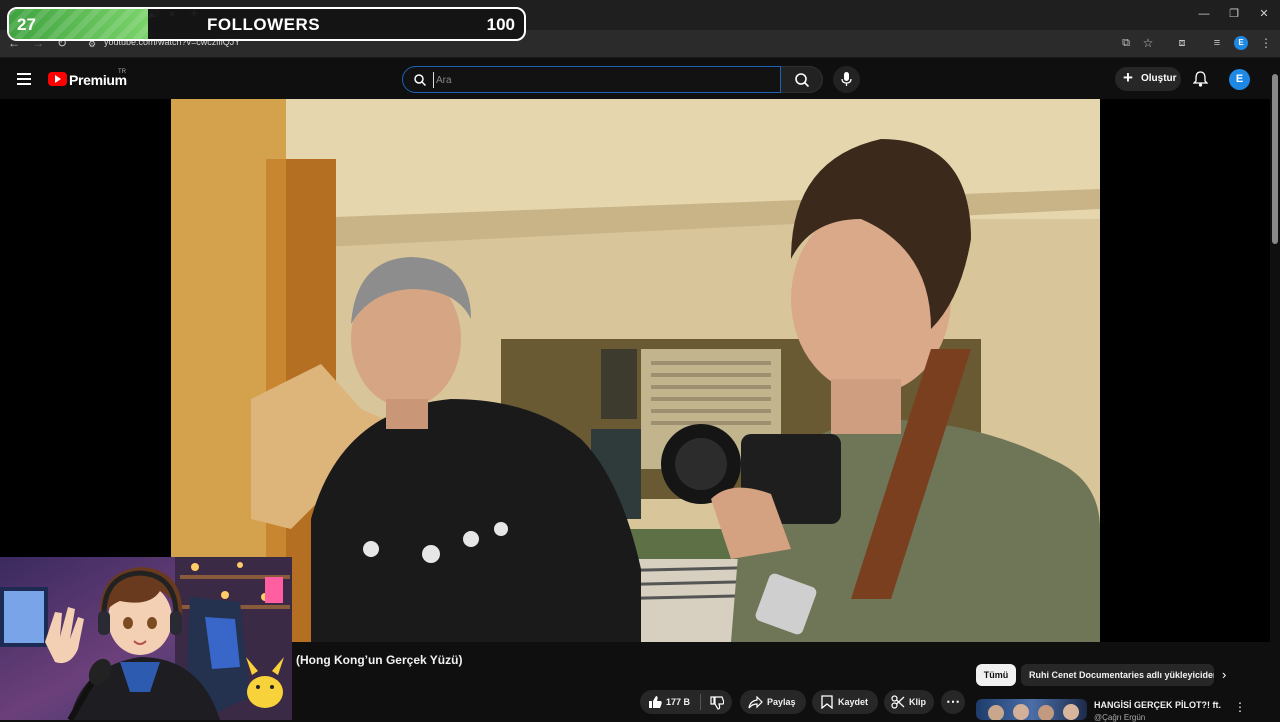  I want to click on browser-menu-icon: ⋮, so click(1266, 43).